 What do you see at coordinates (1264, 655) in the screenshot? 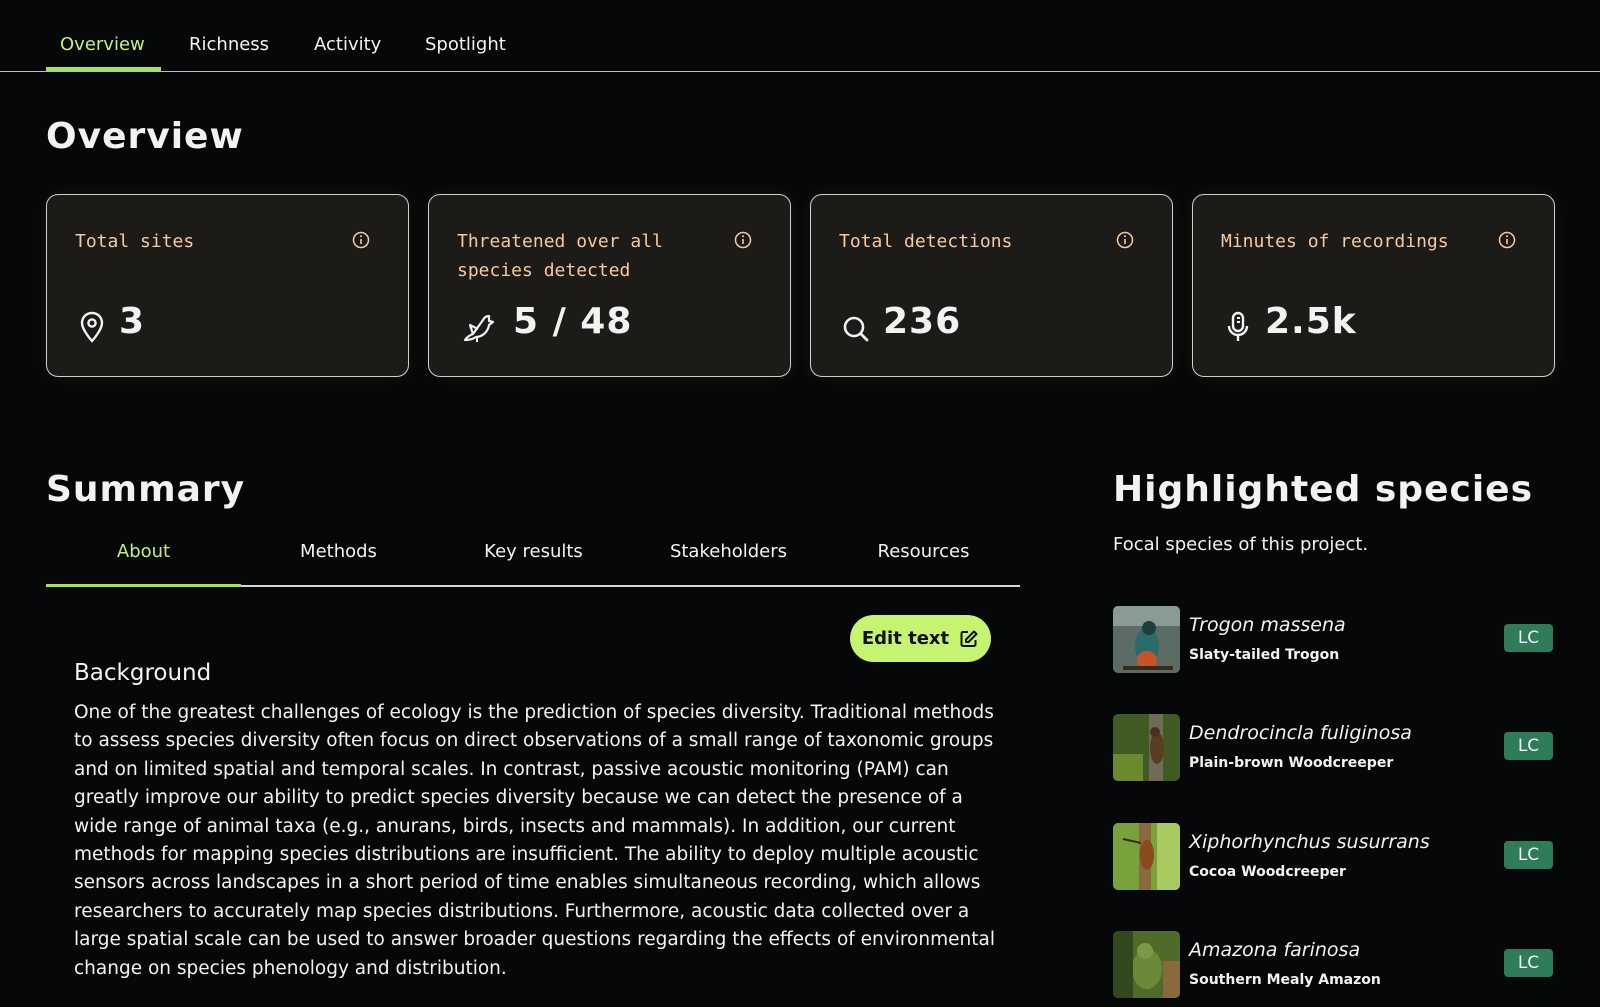
I see `species-common-name: Slaty-tailed Trogon` at bounding box center [1264, 655].